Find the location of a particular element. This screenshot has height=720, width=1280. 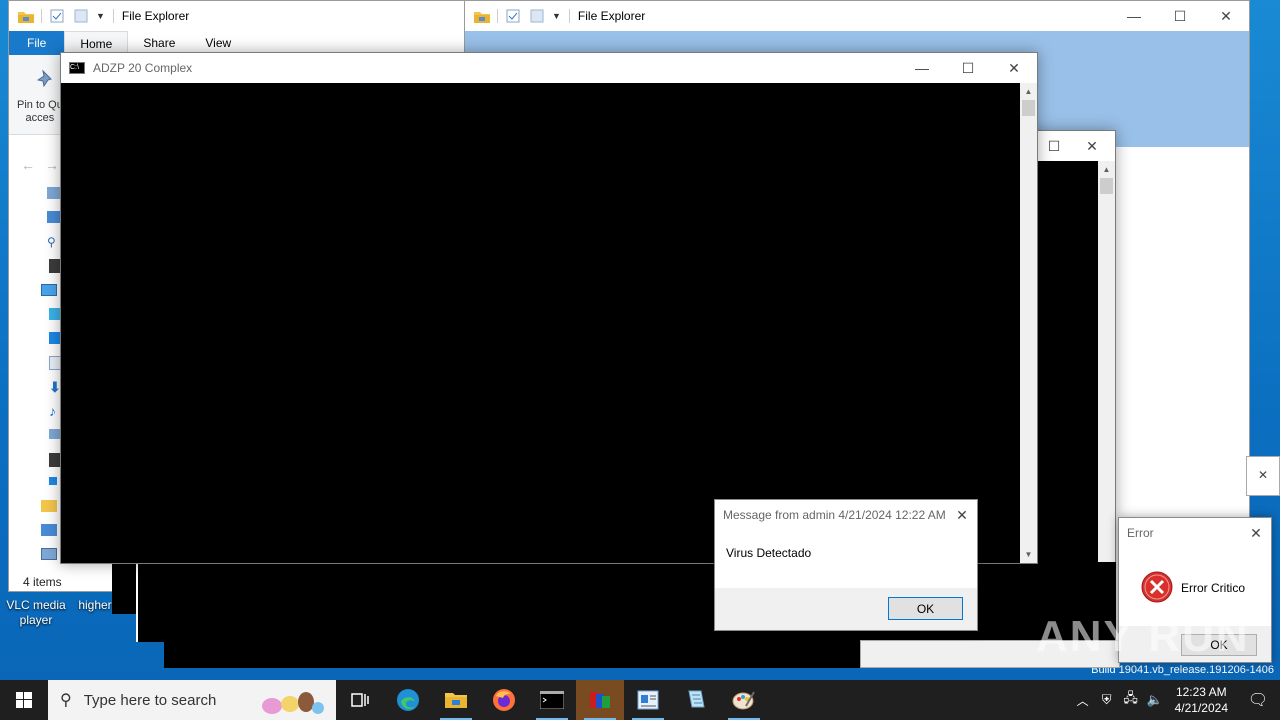

local-disk-icon is located at coordinates (53, 481).